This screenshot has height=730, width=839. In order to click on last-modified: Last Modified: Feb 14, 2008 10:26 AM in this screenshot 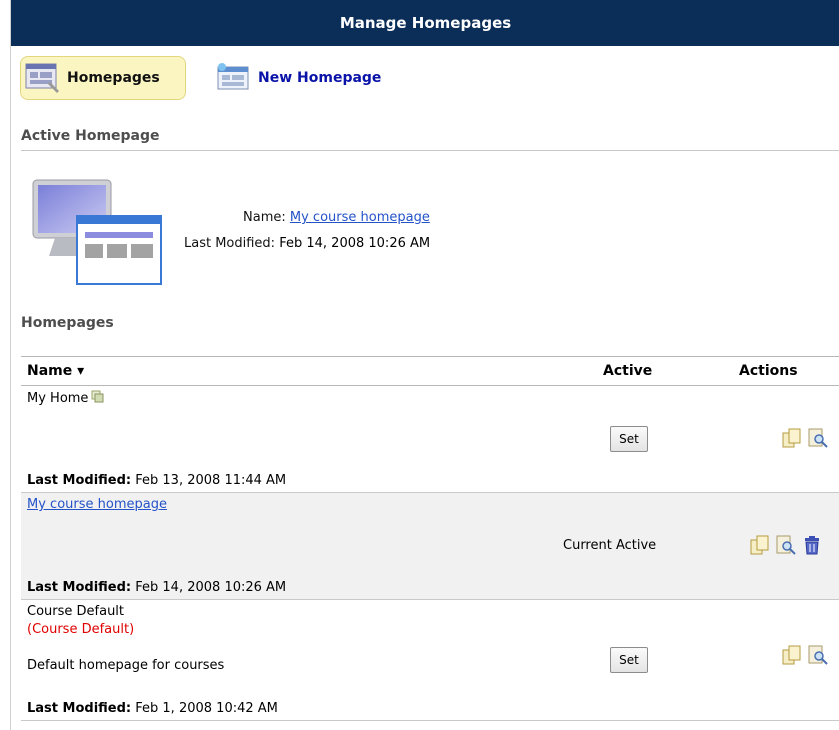, I will do `click(157, 587)`.